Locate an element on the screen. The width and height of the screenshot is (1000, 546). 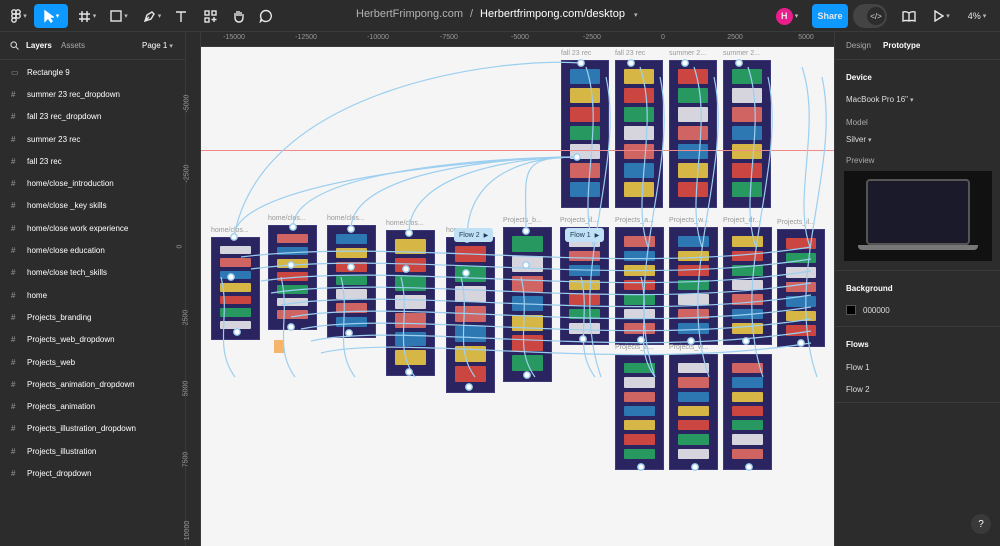
flow-item-2: Flow 2 is located at coordinates (858, 389).